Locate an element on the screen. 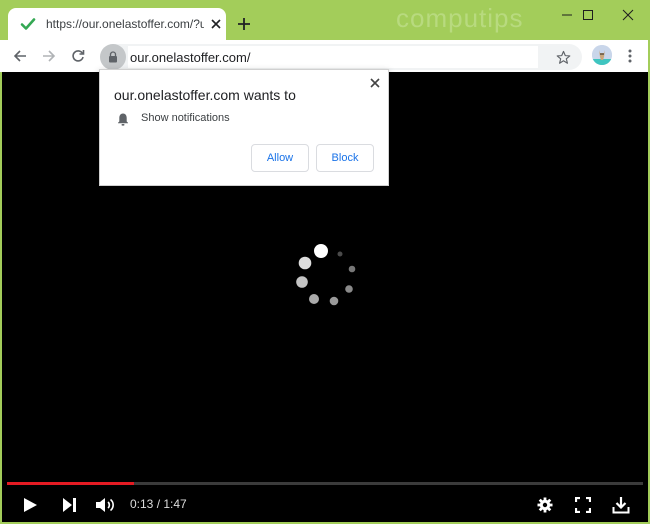 This screenshot has height=524, width=650. loading-spinner-icon is located at coordinates (326, 275).